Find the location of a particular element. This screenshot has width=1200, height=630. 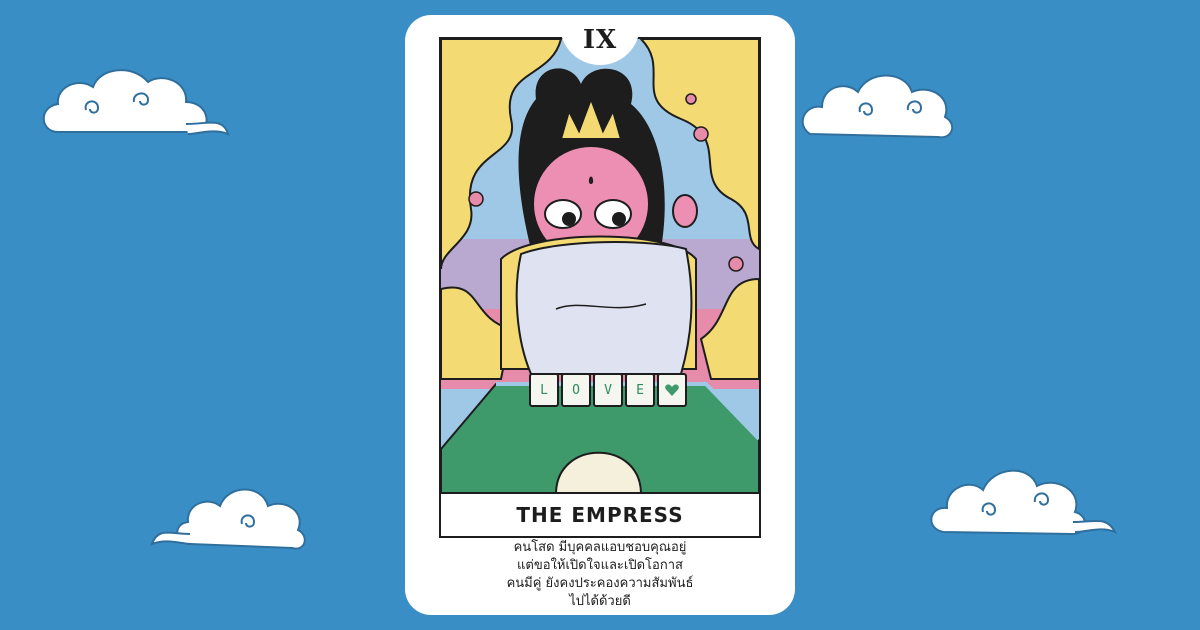

caption-line: แต่ขอให้เปิดใจและเปิดโอกาส is located at coordinates (600, 565).